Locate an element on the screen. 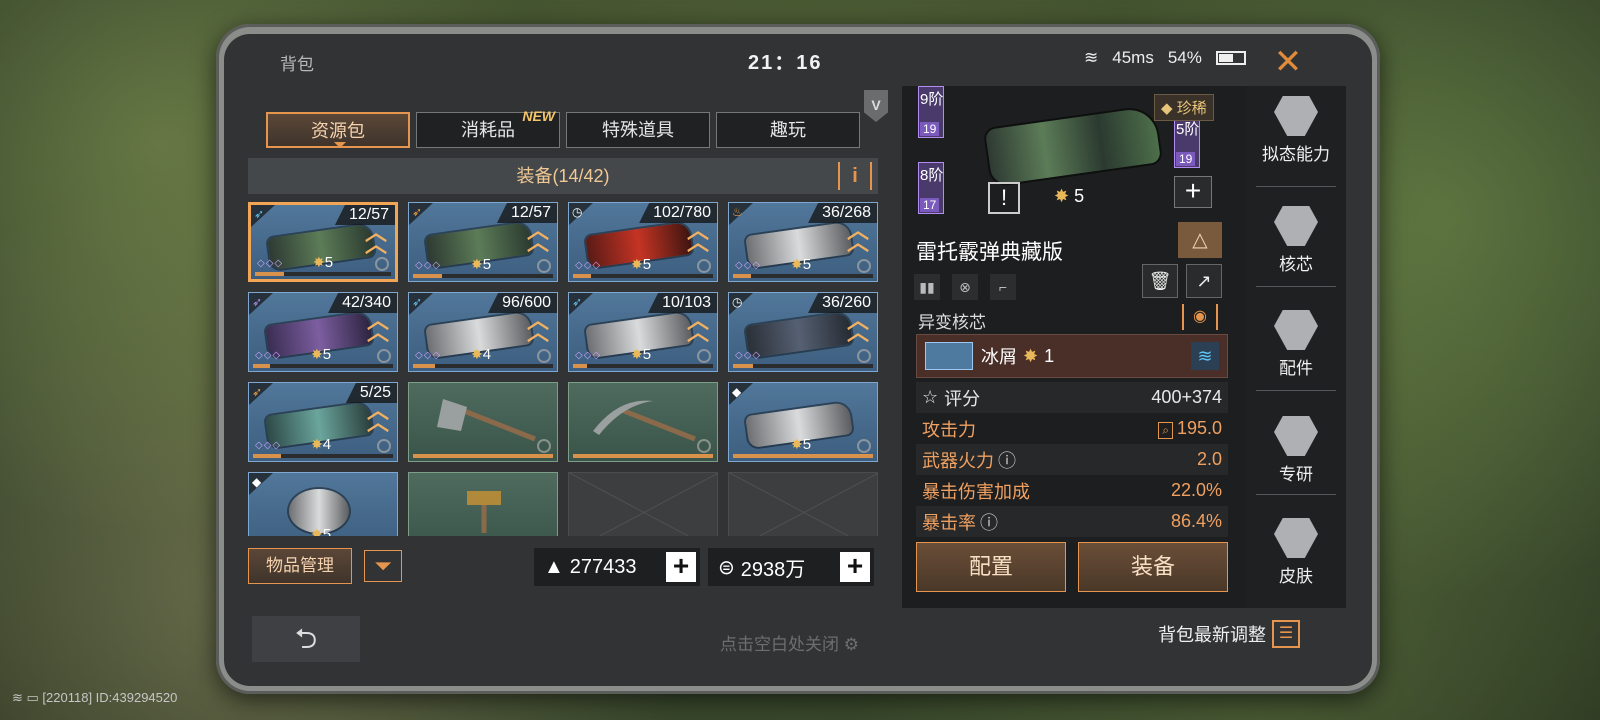  stat-label: 暴击伤害加成 is located at coordinates (976, 491).